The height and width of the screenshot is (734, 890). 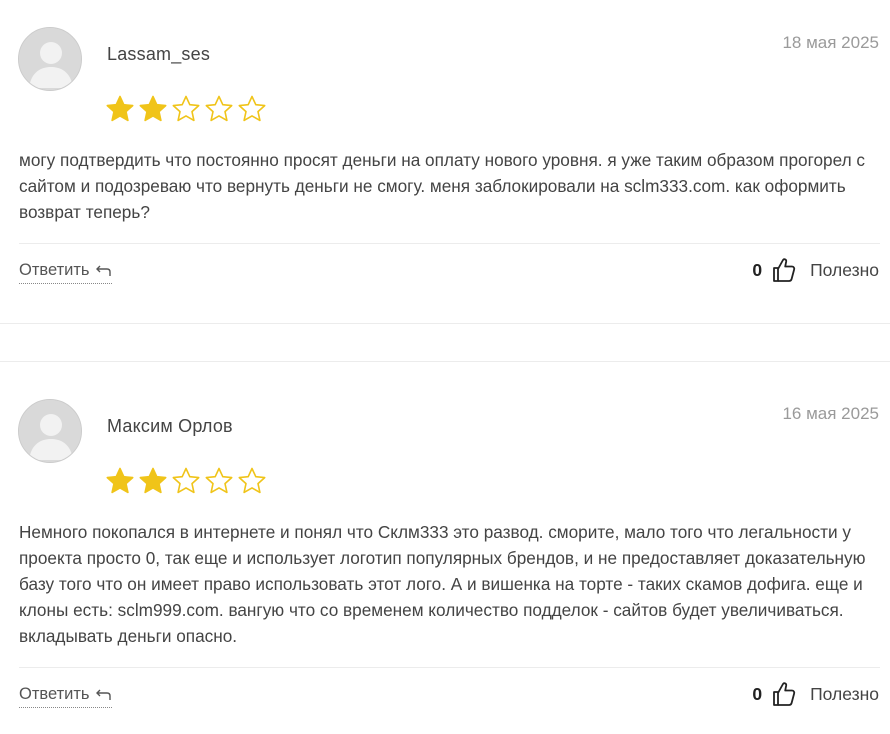 What do you see at coordinates (159, 54) in the screenshot?
I see `review-author: Lassam_ses` at bounding box center [159, 54].